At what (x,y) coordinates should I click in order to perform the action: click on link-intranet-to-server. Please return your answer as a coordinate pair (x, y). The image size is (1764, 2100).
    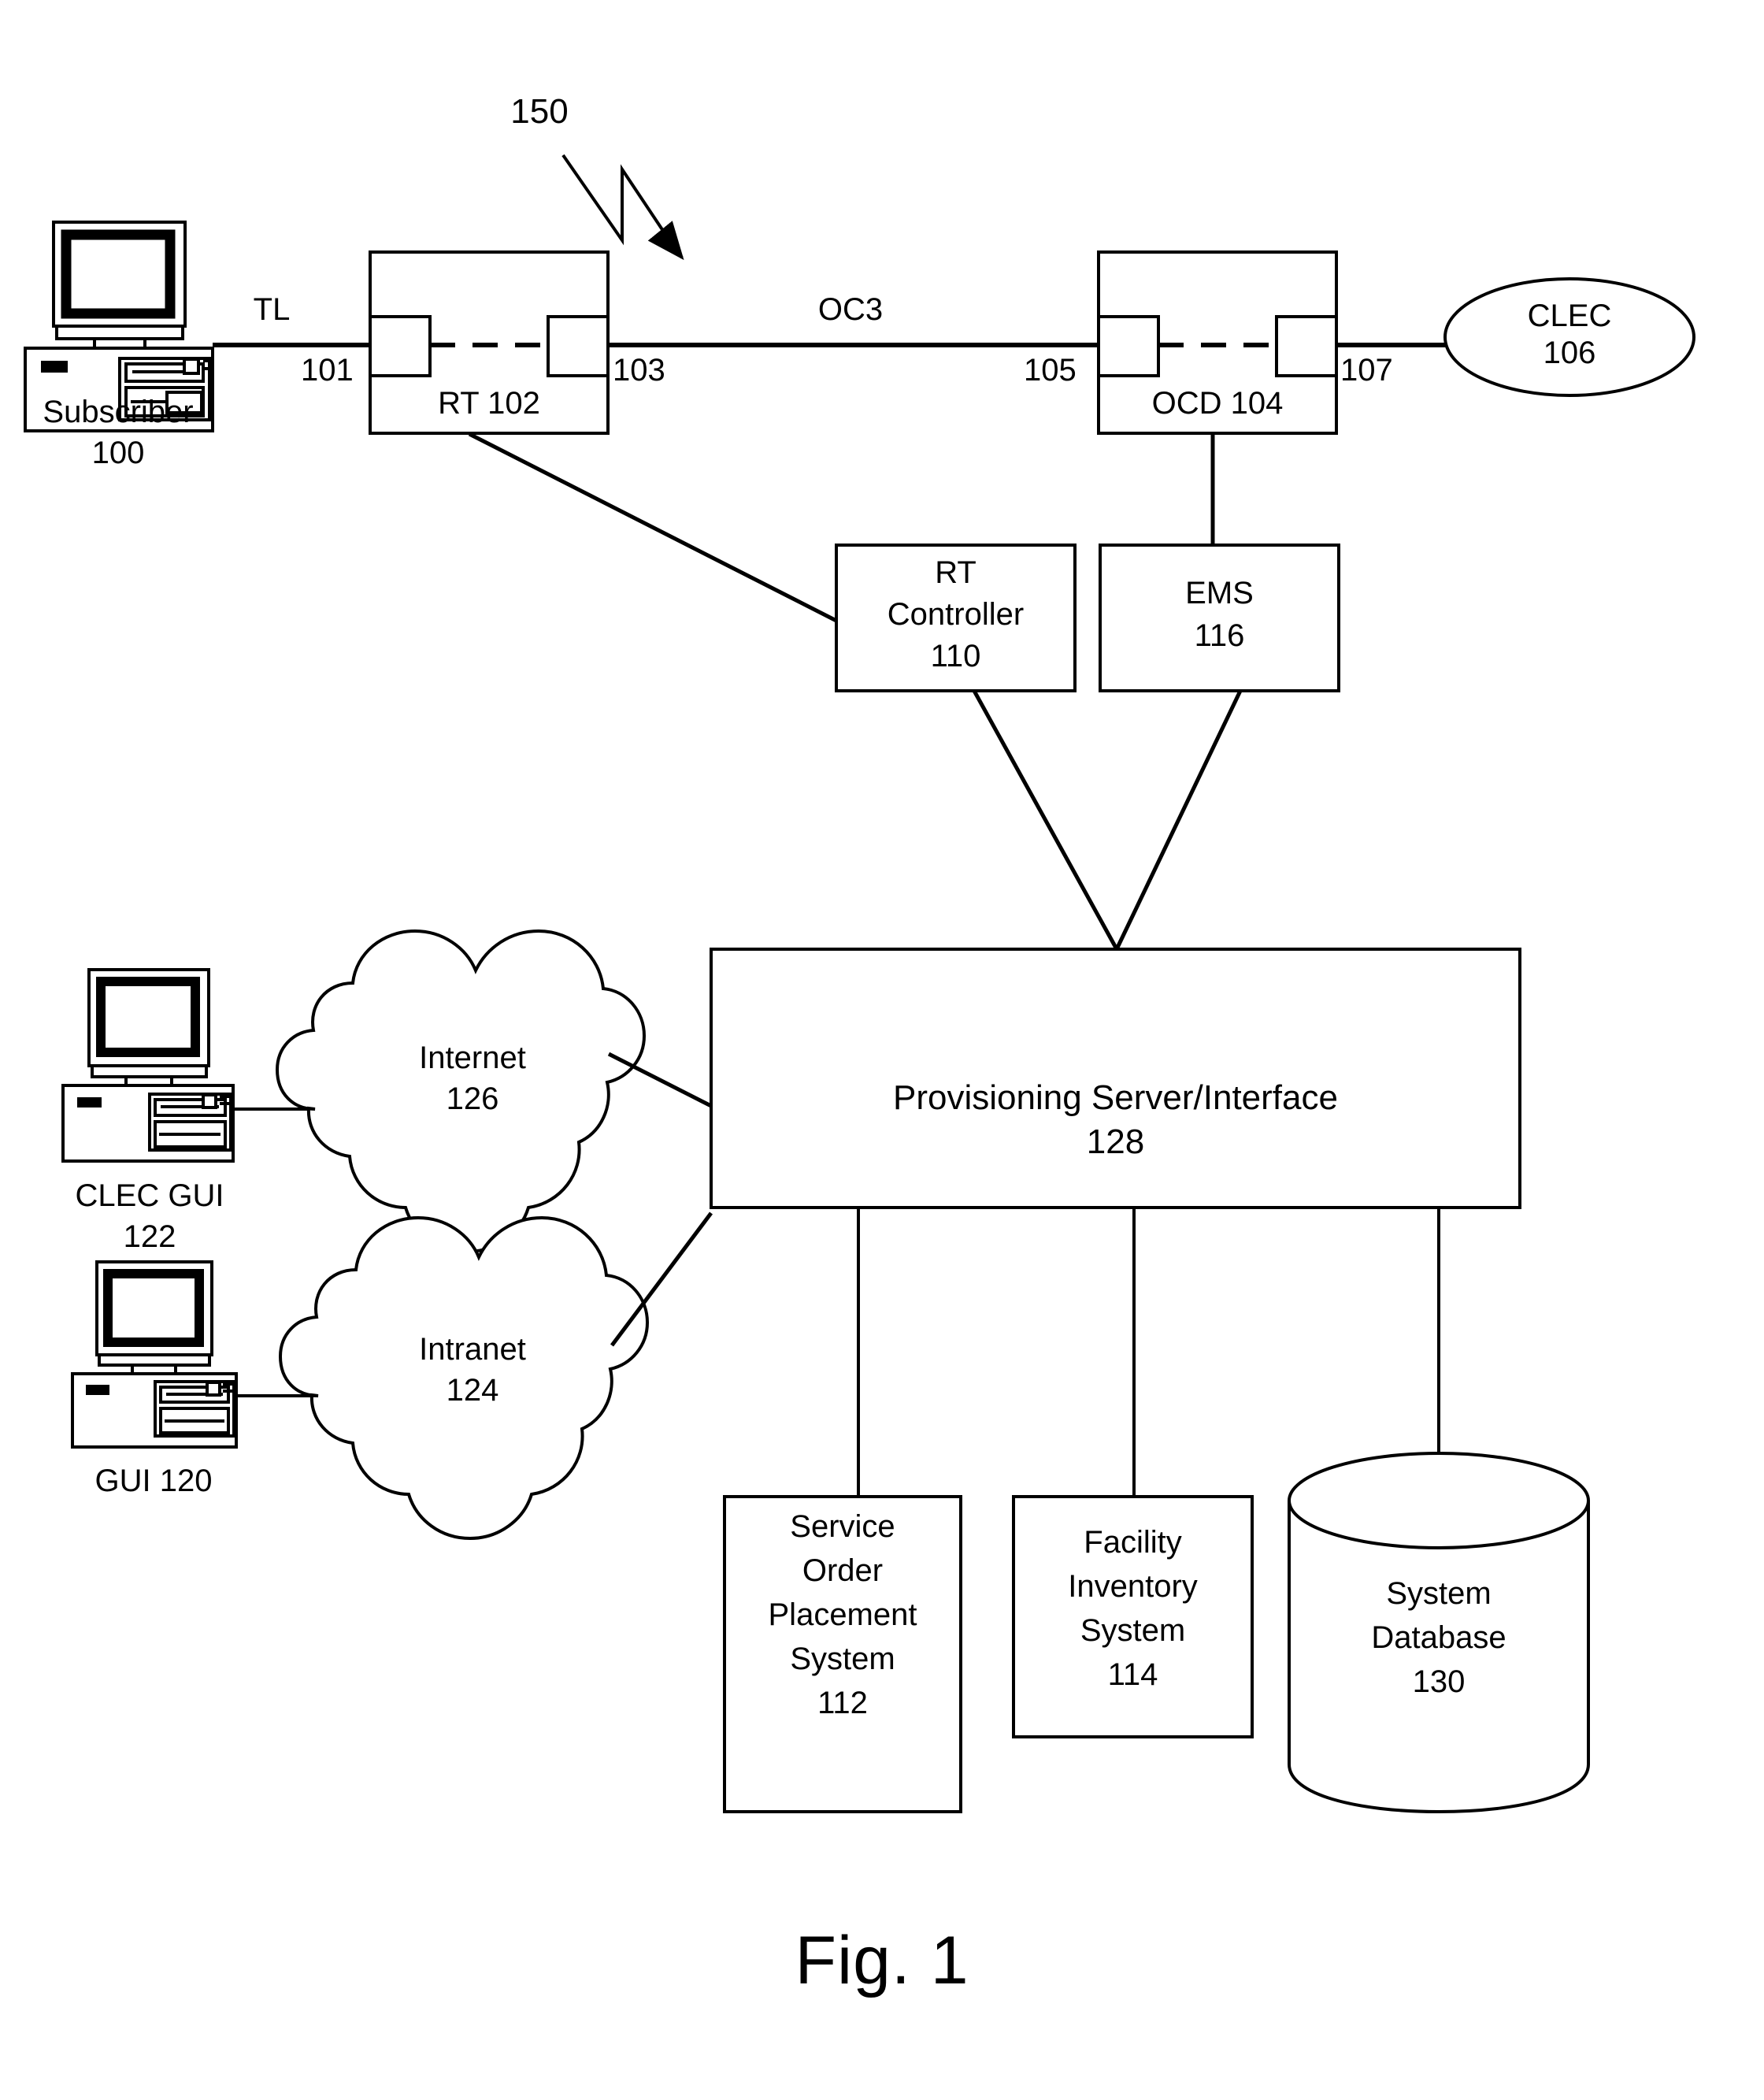
    Looking at the image, I should click on (661, 1279).